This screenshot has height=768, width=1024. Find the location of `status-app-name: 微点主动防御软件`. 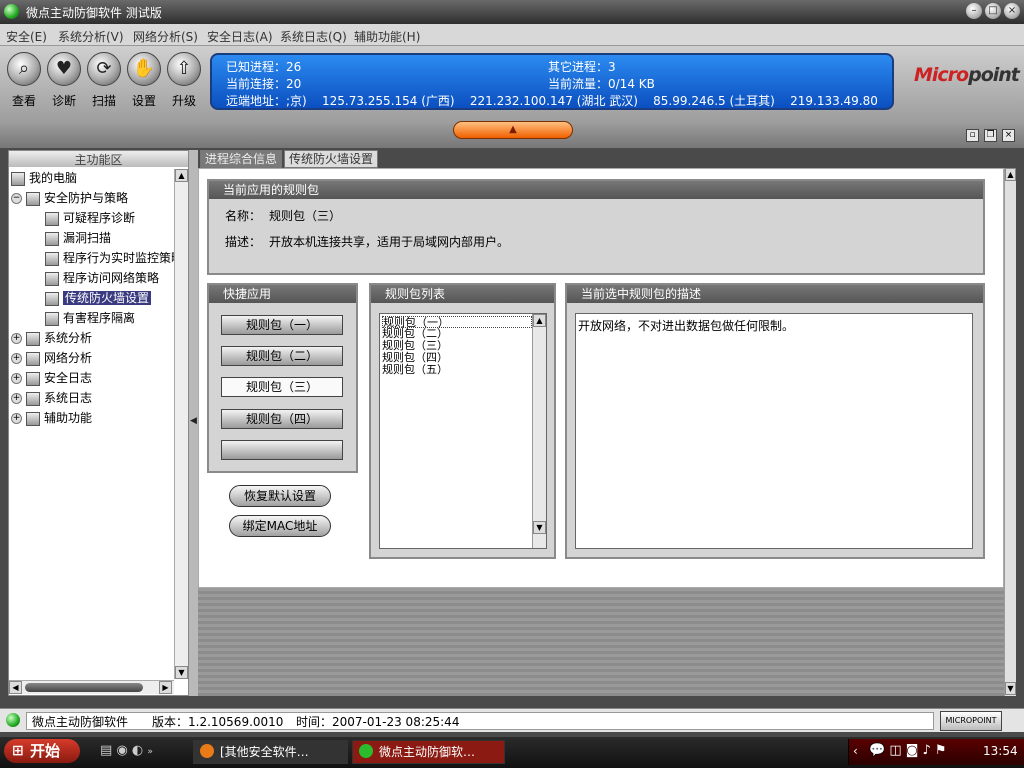

status-app-name: 微点主动防御软件 is located at coordinates (80, 722).